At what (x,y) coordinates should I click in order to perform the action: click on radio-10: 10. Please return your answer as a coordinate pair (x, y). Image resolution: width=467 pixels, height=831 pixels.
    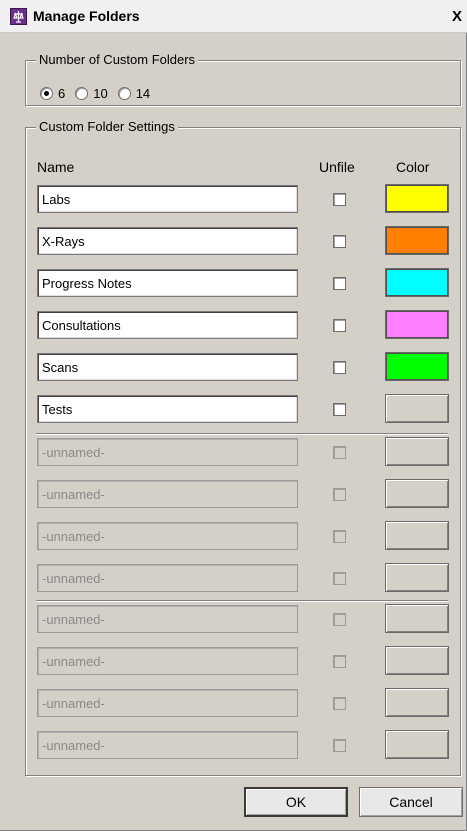
    Looking at the image, I should click on (91, 93).